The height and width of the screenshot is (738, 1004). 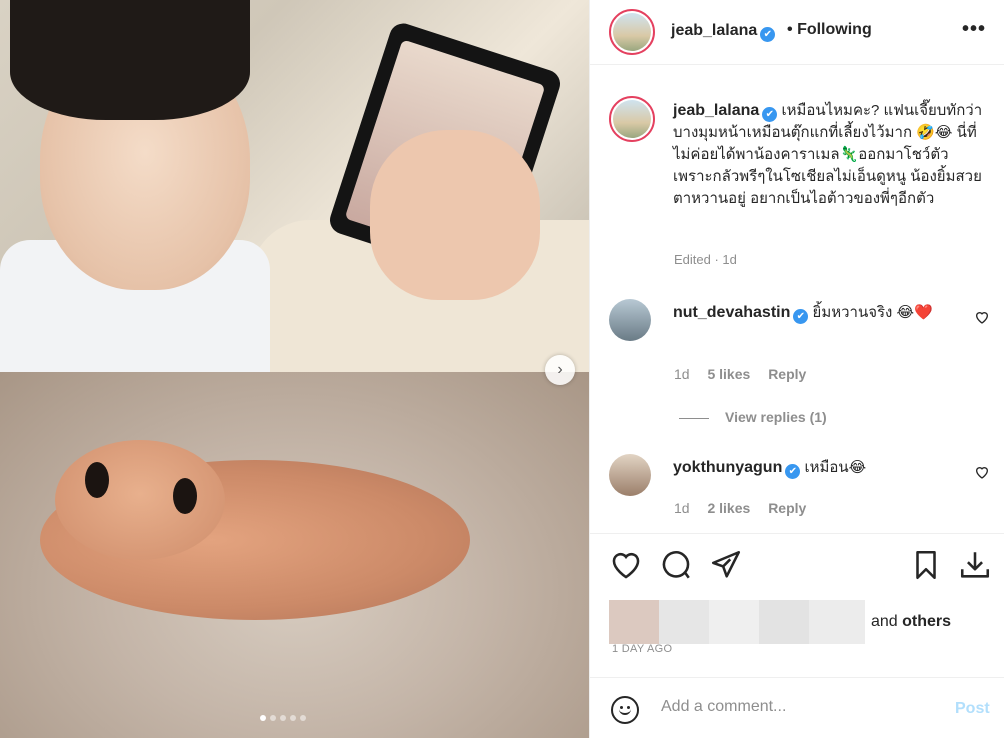 What do you see at coordinates (834, 29) in the screenshot?
I see `following-button: Following` at bounding box center [834, 29].